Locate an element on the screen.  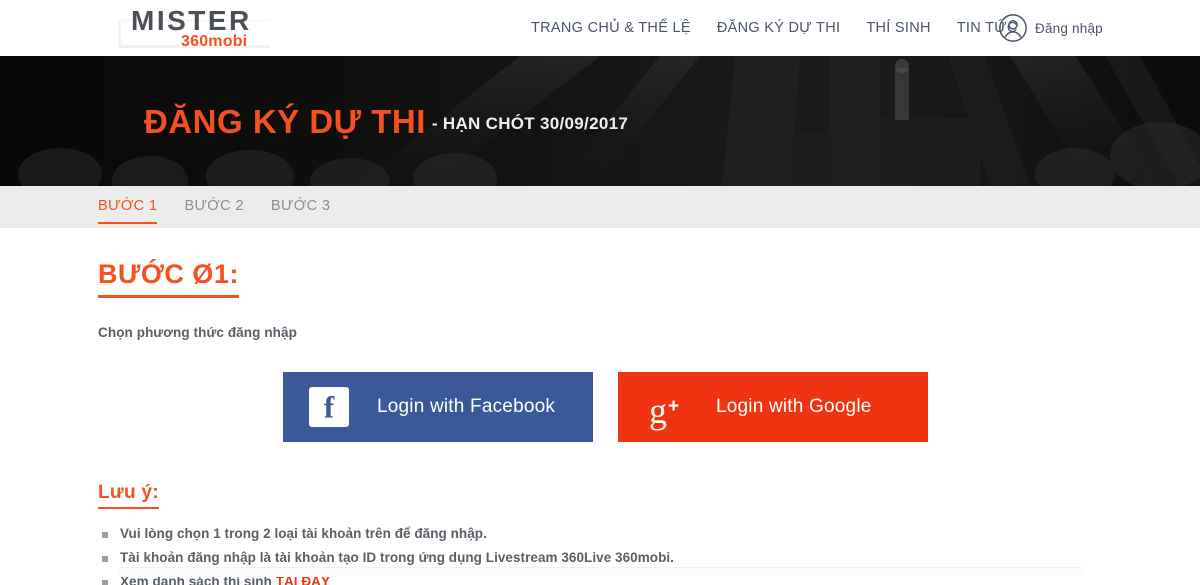
notes-heading: Lưu ý: is located at coordinates (128, 495).